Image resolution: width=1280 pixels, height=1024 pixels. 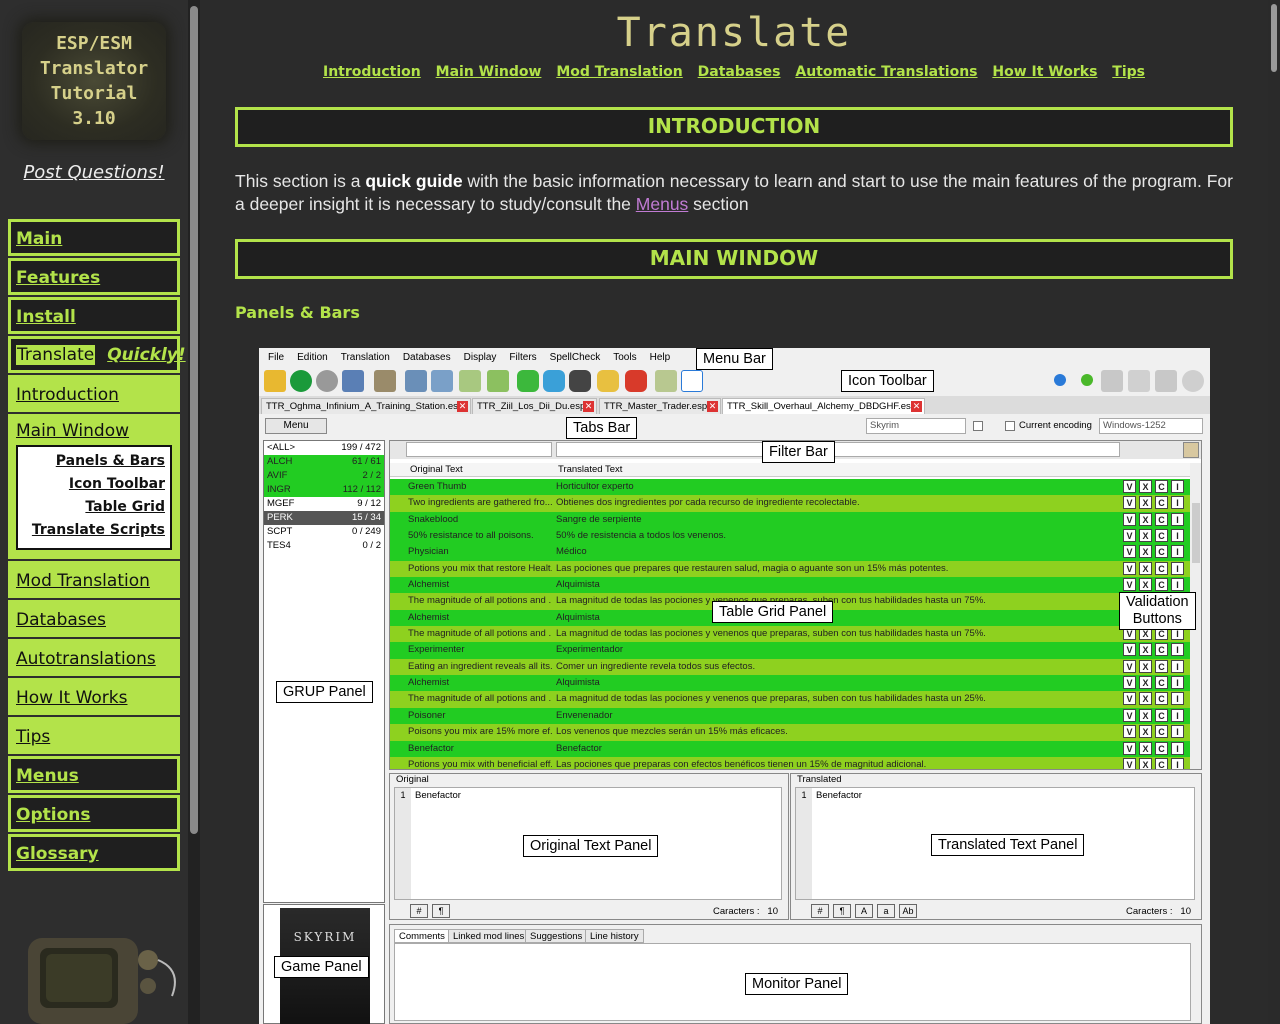 What do you see at coordinates (324, 490) in the screenshot?
I see `grup-row: INGR 112 / 112` at bounding box center [324, 490].